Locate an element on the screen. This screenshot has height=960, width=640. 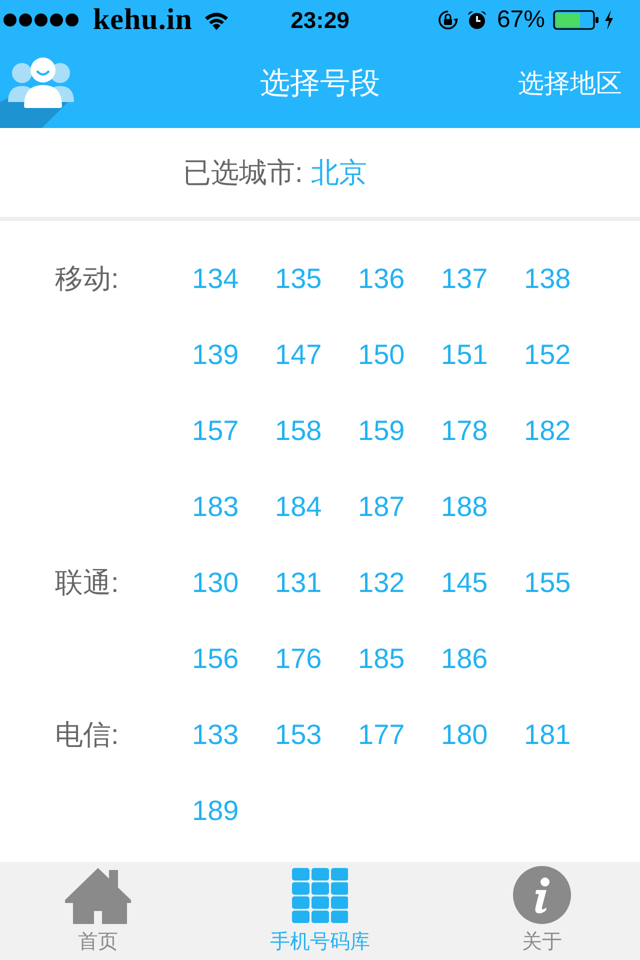
select-region-button: 选择地区 is located at coordinates (570, 84).